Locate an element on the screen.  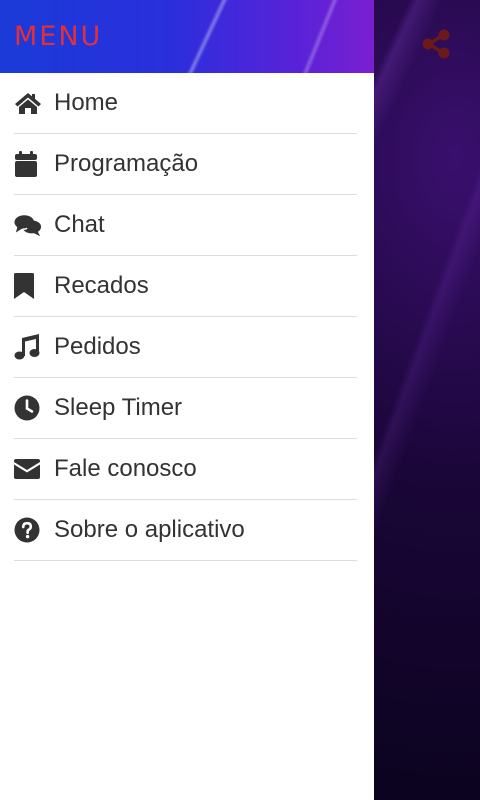
share-icon is located at coordinates (436, 46).